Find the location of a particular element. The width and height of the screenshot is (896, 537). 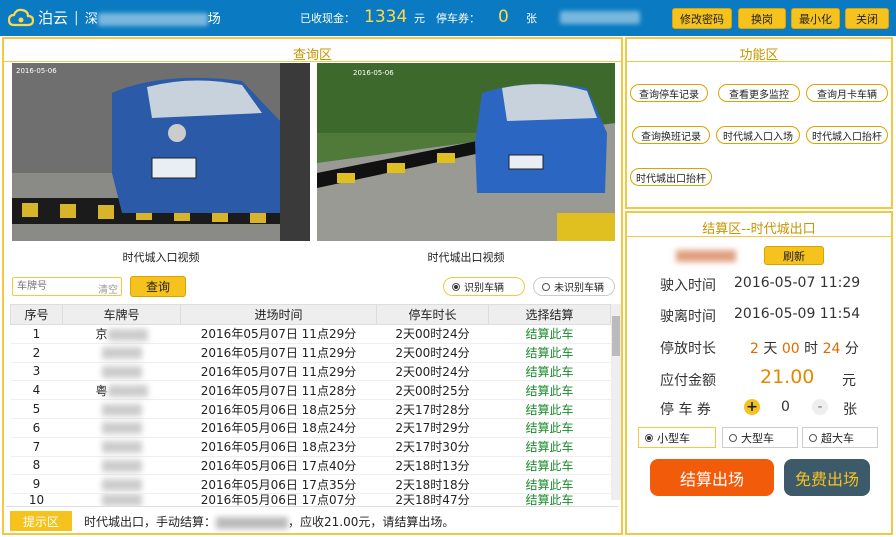

row-plate: 粤 is located at coordinates (121, 390).